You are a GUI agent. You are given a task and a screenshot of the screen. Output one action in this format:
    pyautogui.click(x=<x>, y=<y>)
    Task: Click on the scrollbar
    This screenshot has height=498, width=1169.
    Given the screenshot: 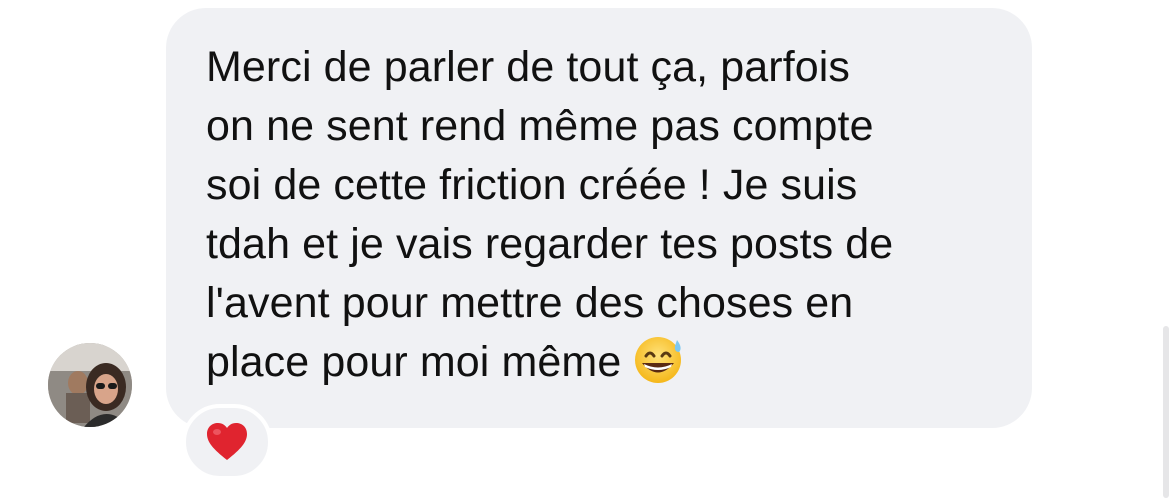 What is the action you would take?
    pyautogui.click(x=1166, y=412)
    